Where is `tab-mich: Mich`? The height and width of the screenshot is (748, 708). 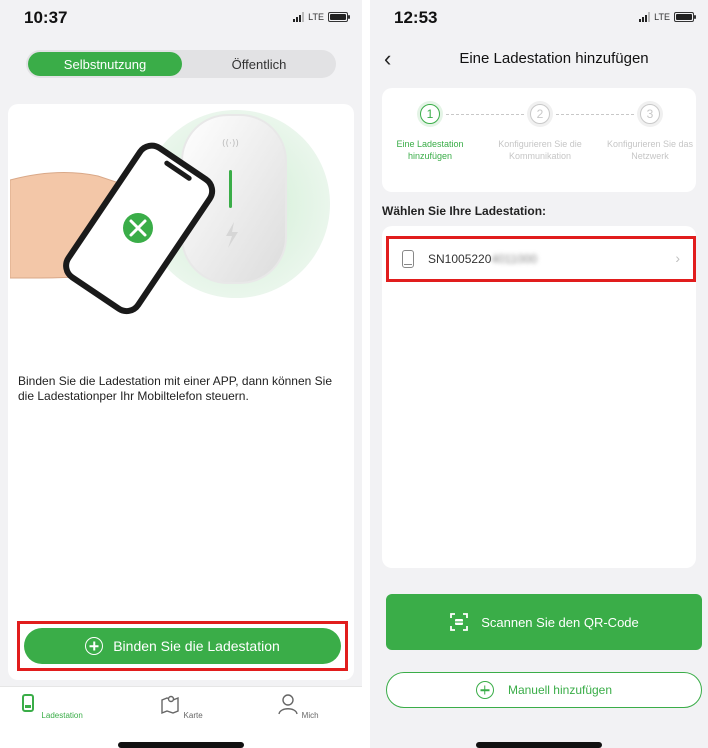 tab-mich: Mich is located at coordinates (298, 706).